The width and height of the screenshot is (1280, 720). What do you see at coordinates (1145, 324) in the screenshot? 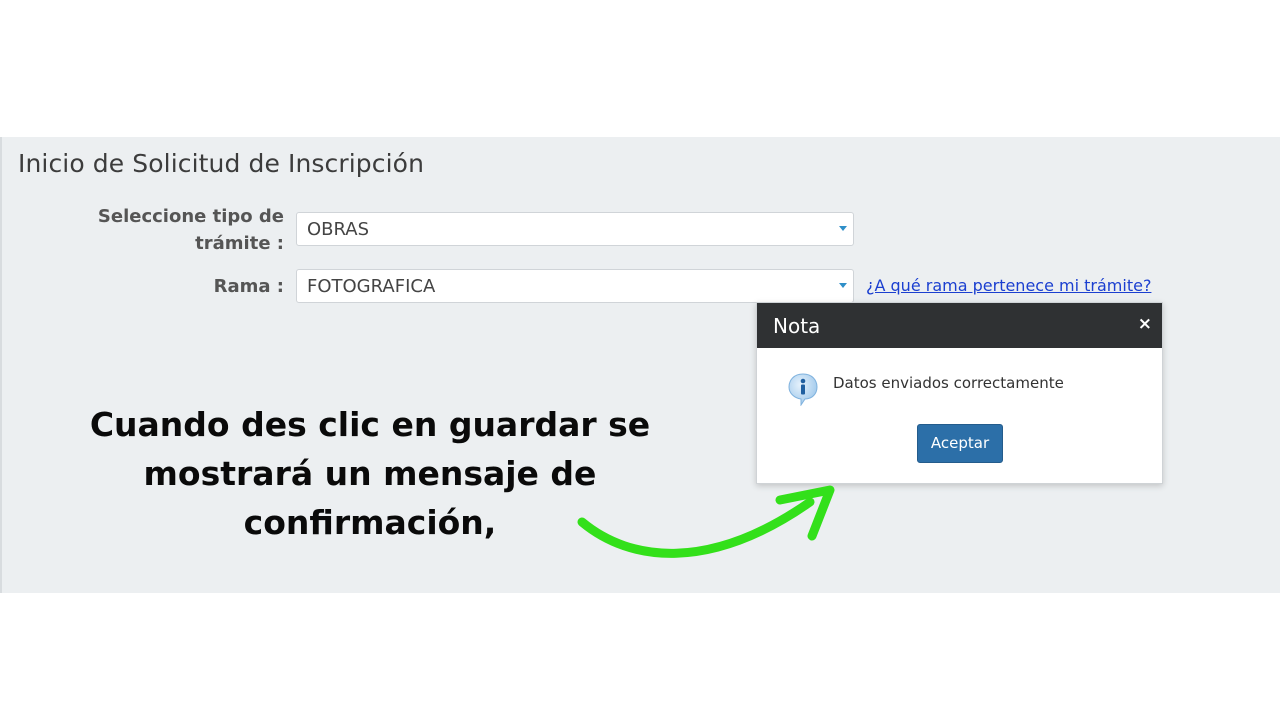
I see `close-icon: ×` at bounding box center [1145, 324].